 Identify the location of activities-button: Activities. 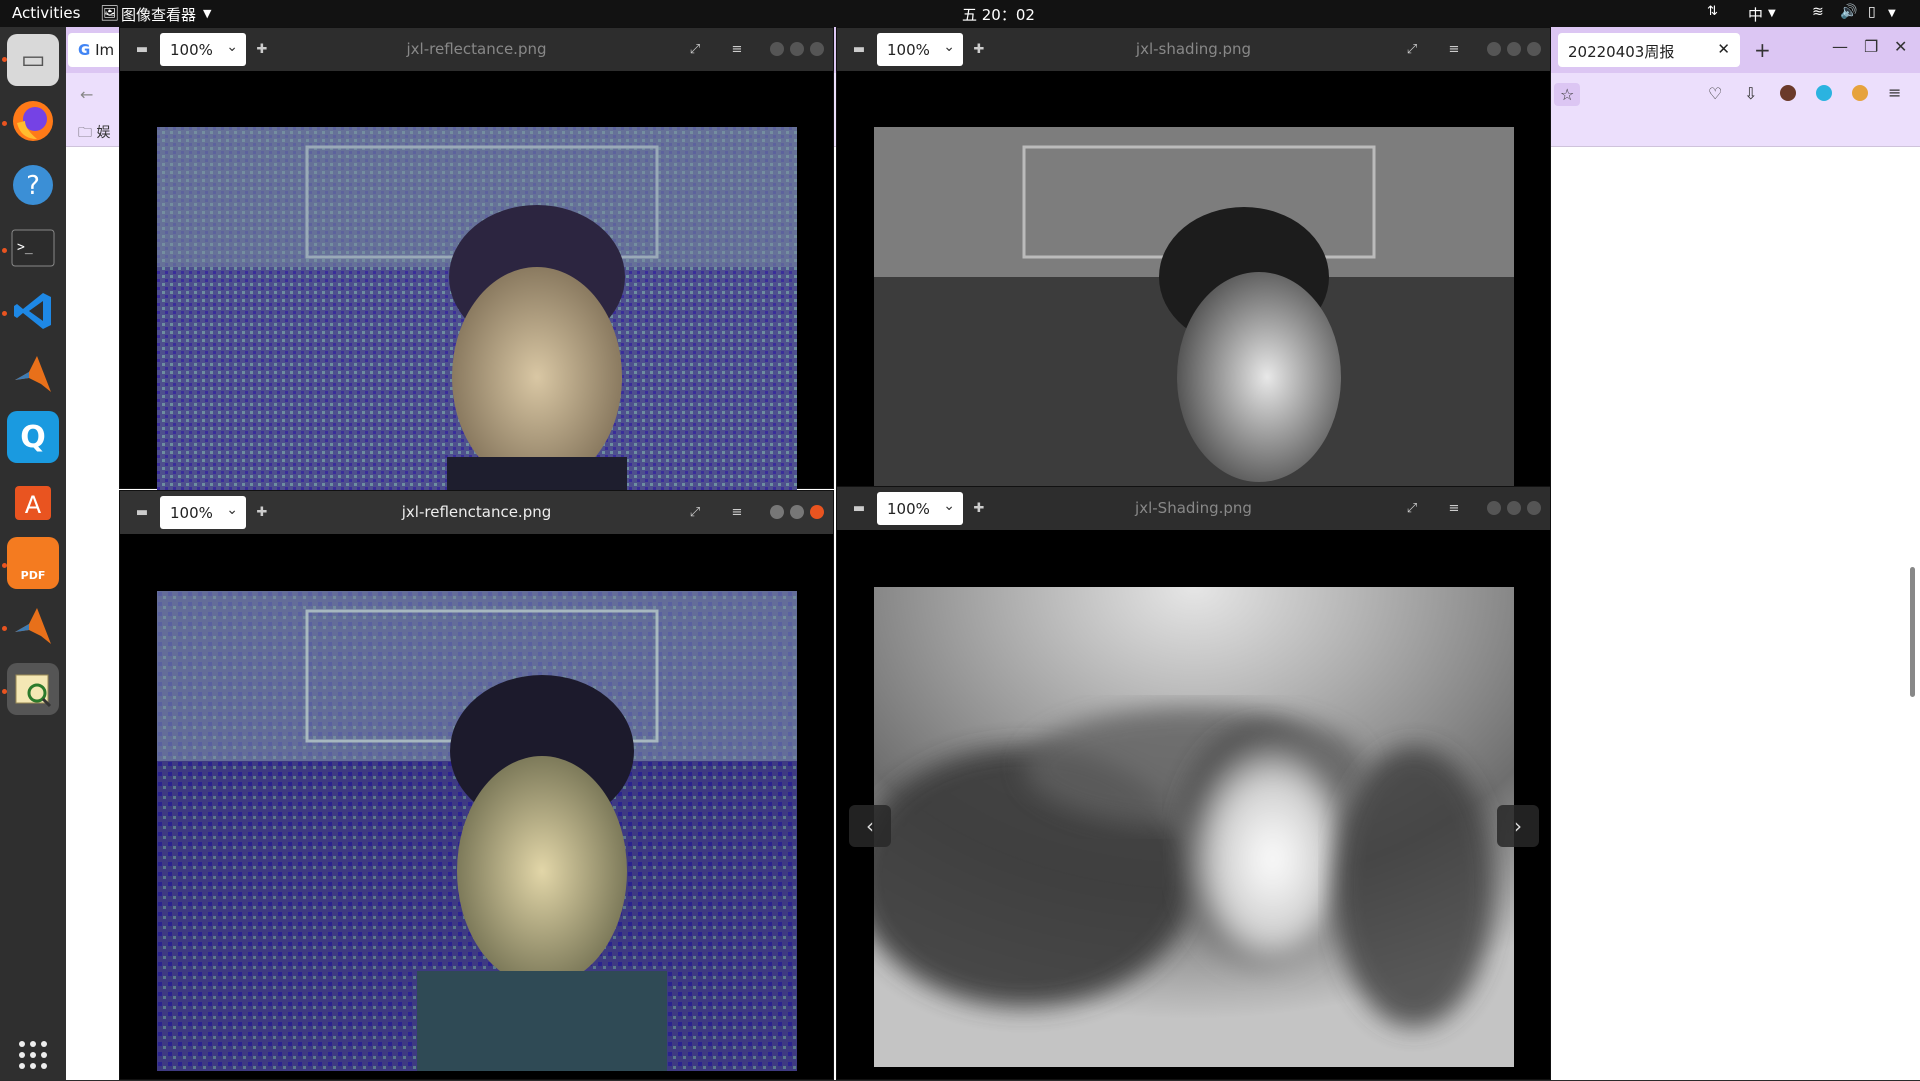
(46, 13).